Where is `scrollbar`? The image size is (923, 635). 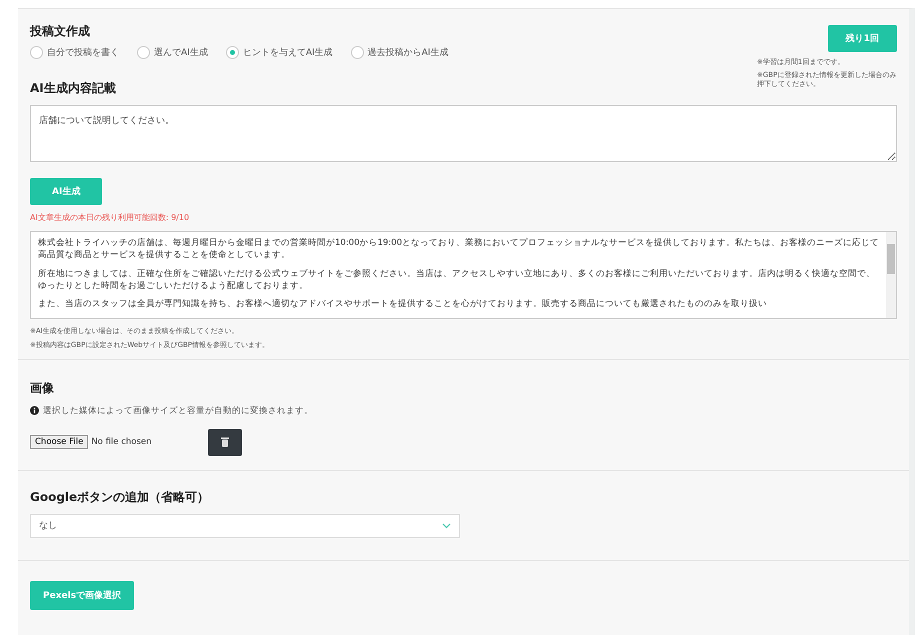
scrollbar is located at coordinates (891, 275).